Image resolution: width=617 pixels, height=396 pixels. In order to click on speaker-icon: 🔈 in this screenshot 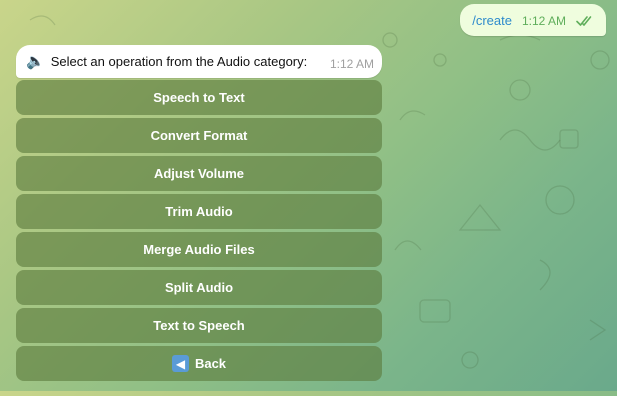, I will do `click(35, 61)`.